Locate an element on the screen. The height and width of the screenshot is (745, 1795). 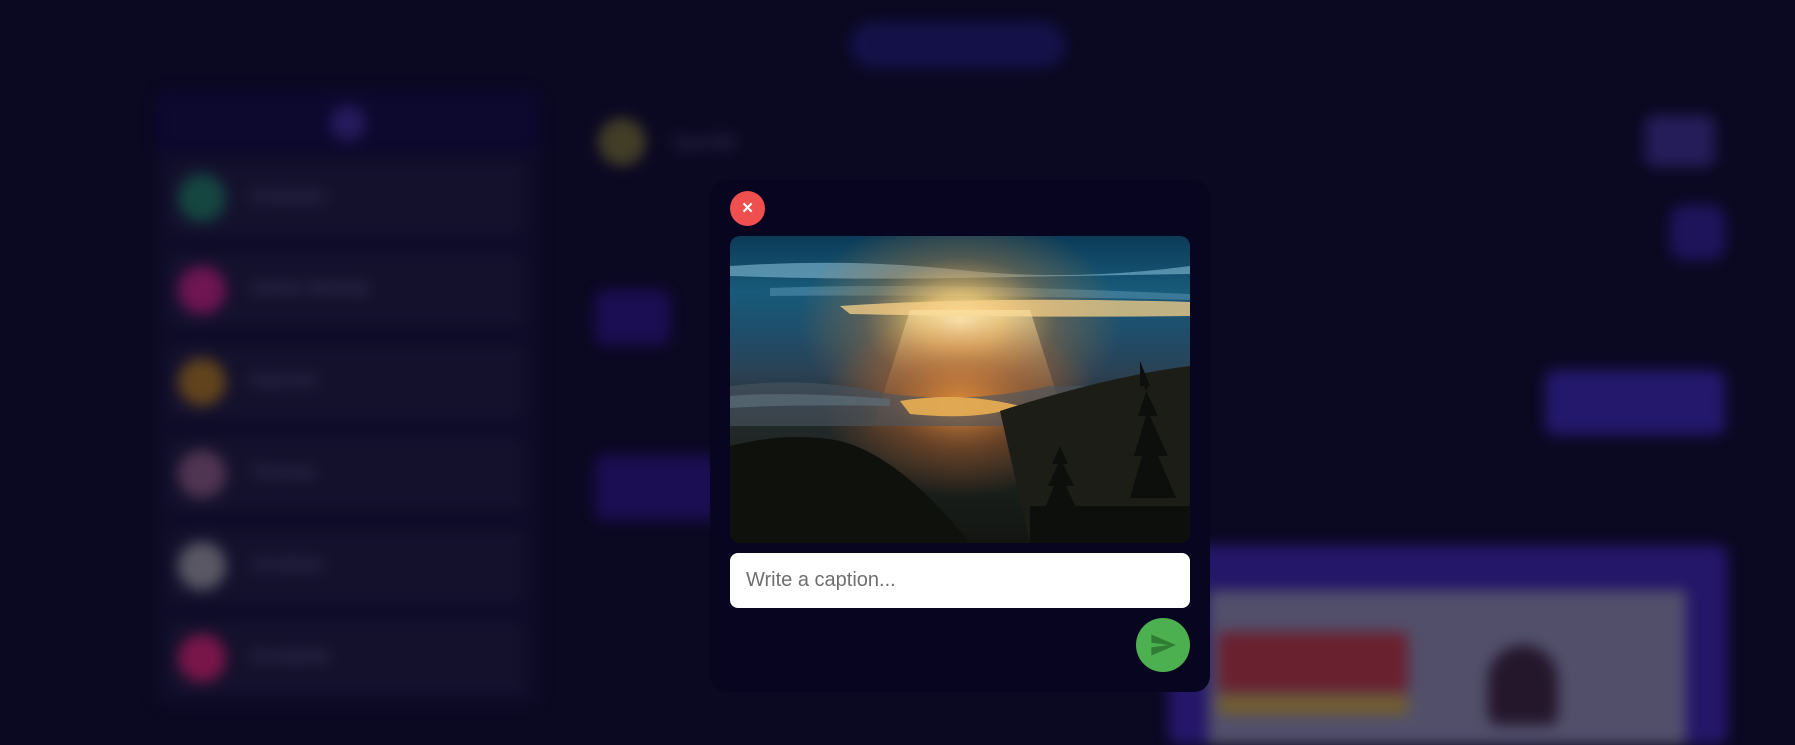
chat-name: Ramesh is located at coordinates (284, 380).